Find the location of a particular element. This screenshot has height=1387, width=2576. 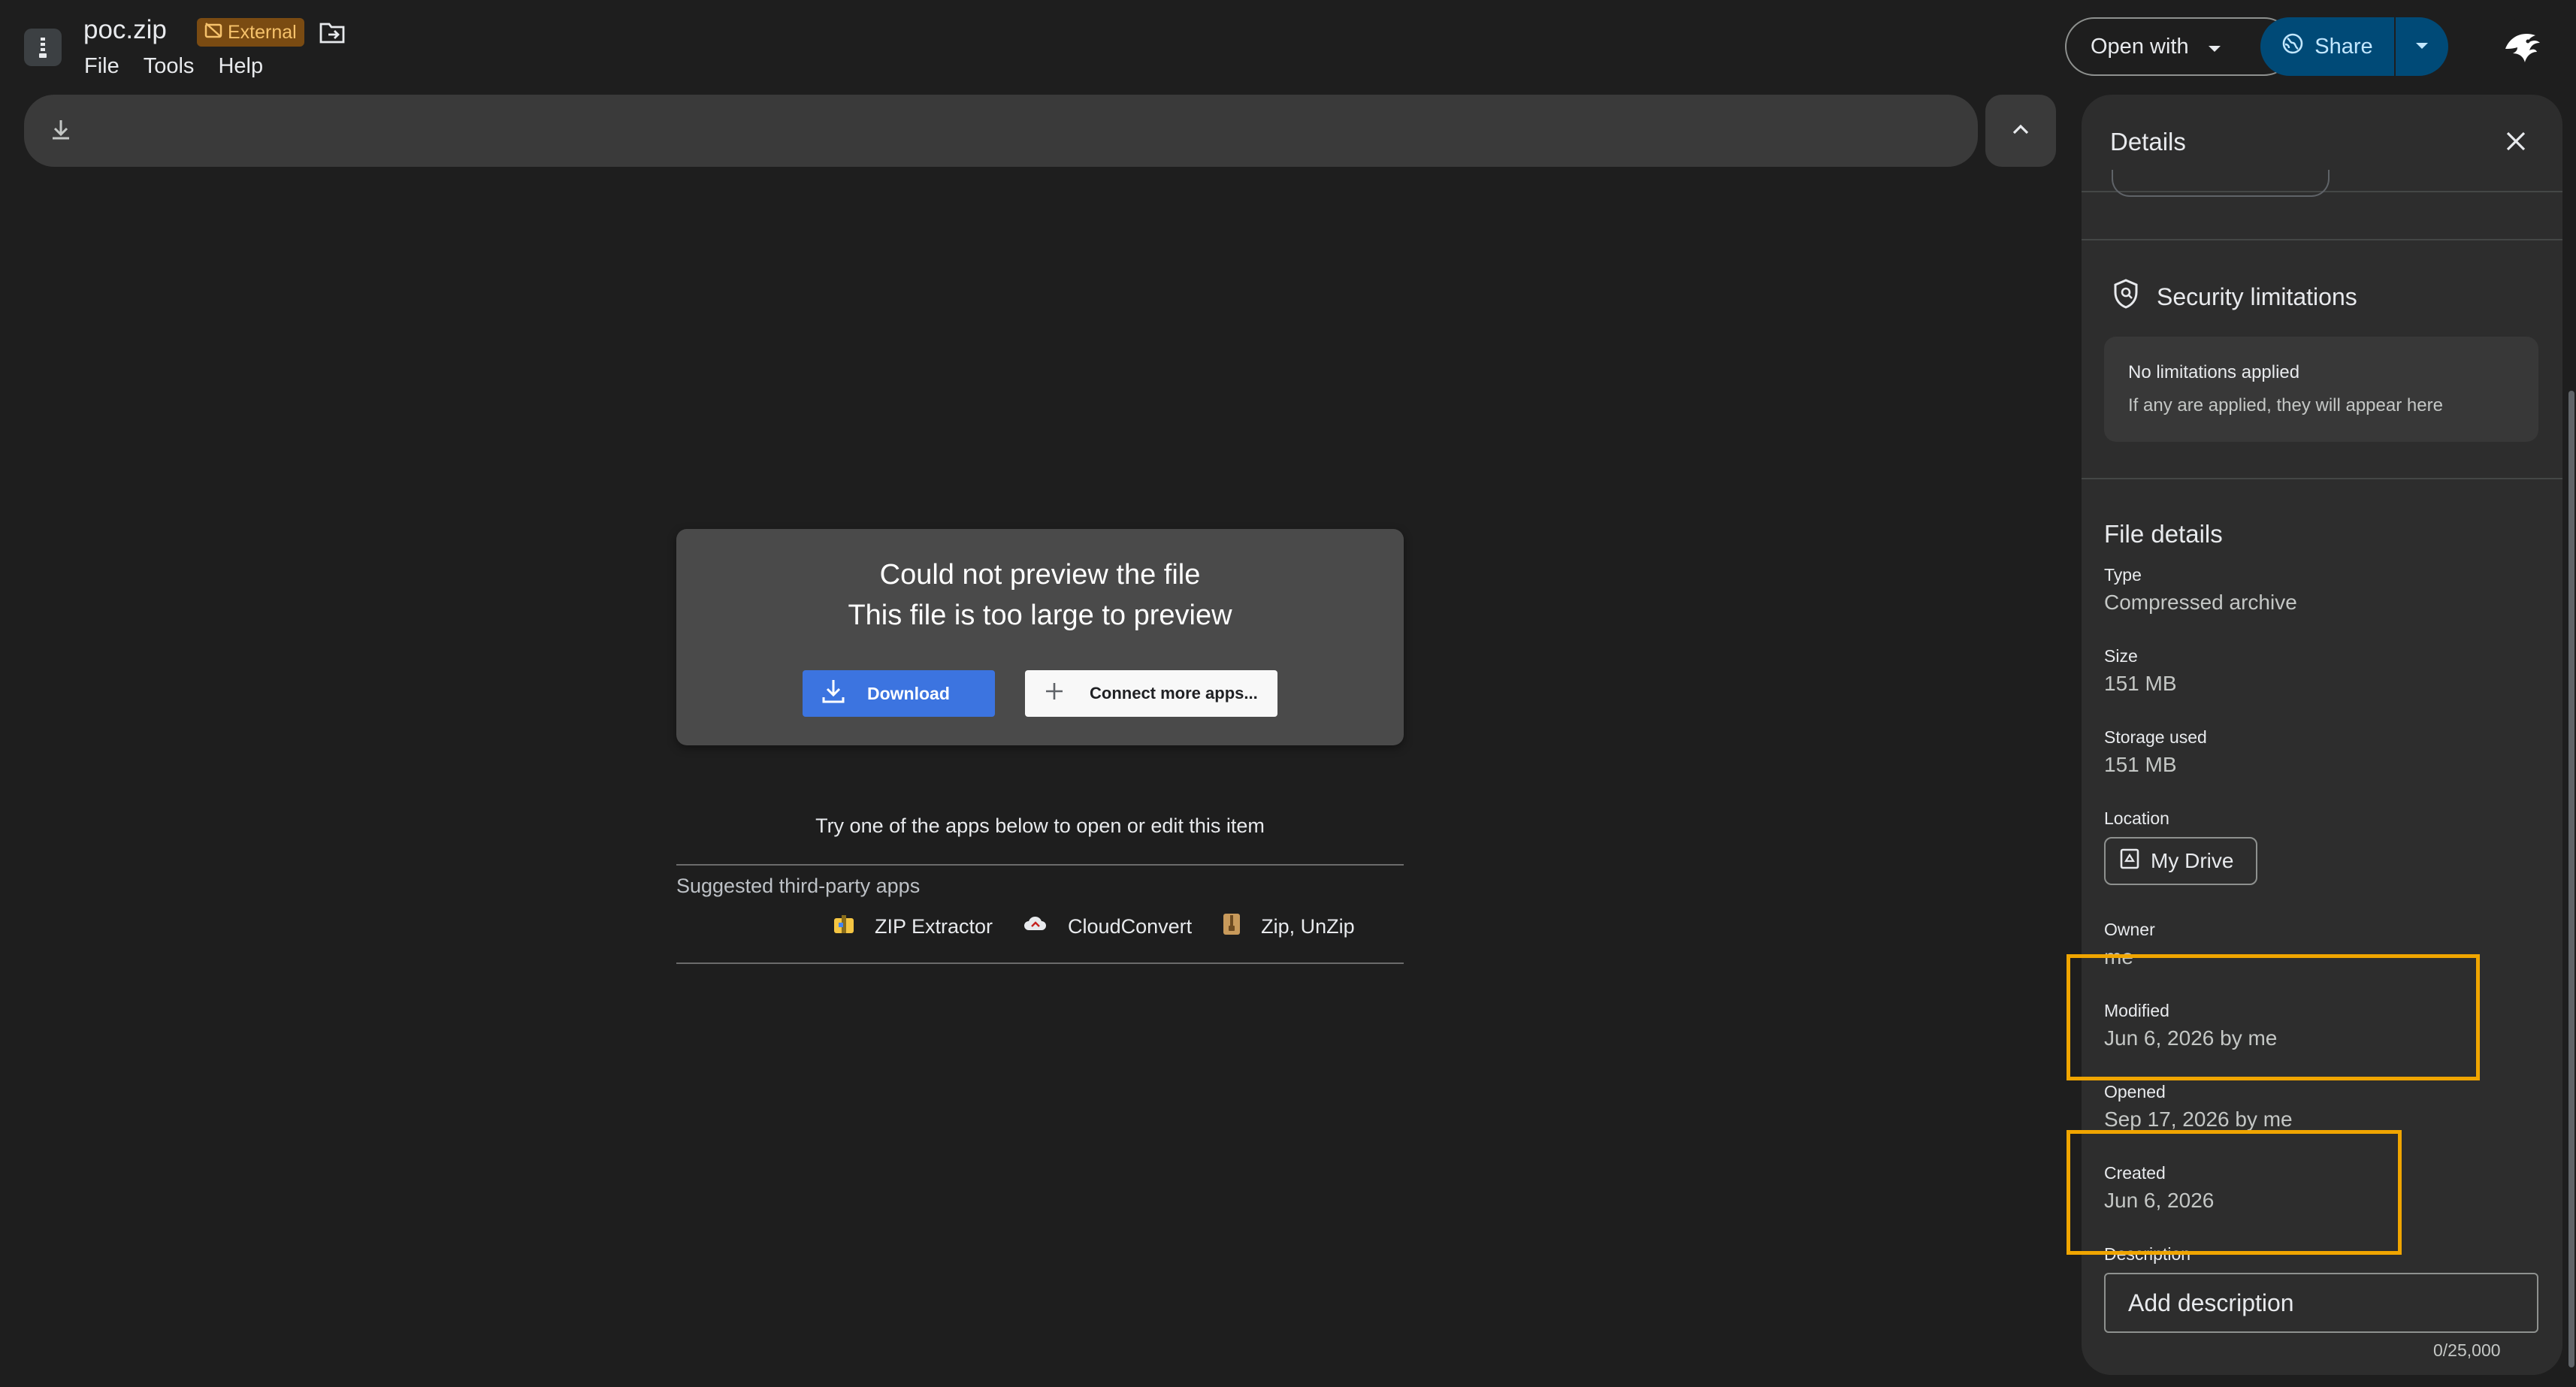

app-zip-unzip: Zip, UnZip is located at coordinates (1289, 926).